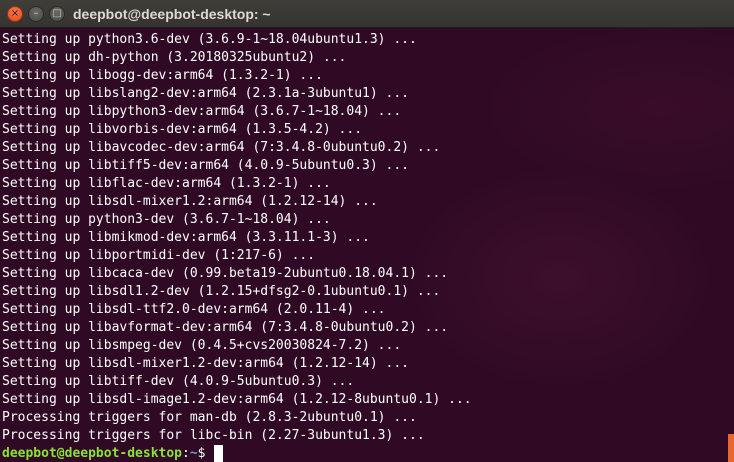  Describe the element at coordinates (367, 14) in the screenshot. I see `title-bar: × – □ deepbot@deepbot-desktop: ~` at that location.